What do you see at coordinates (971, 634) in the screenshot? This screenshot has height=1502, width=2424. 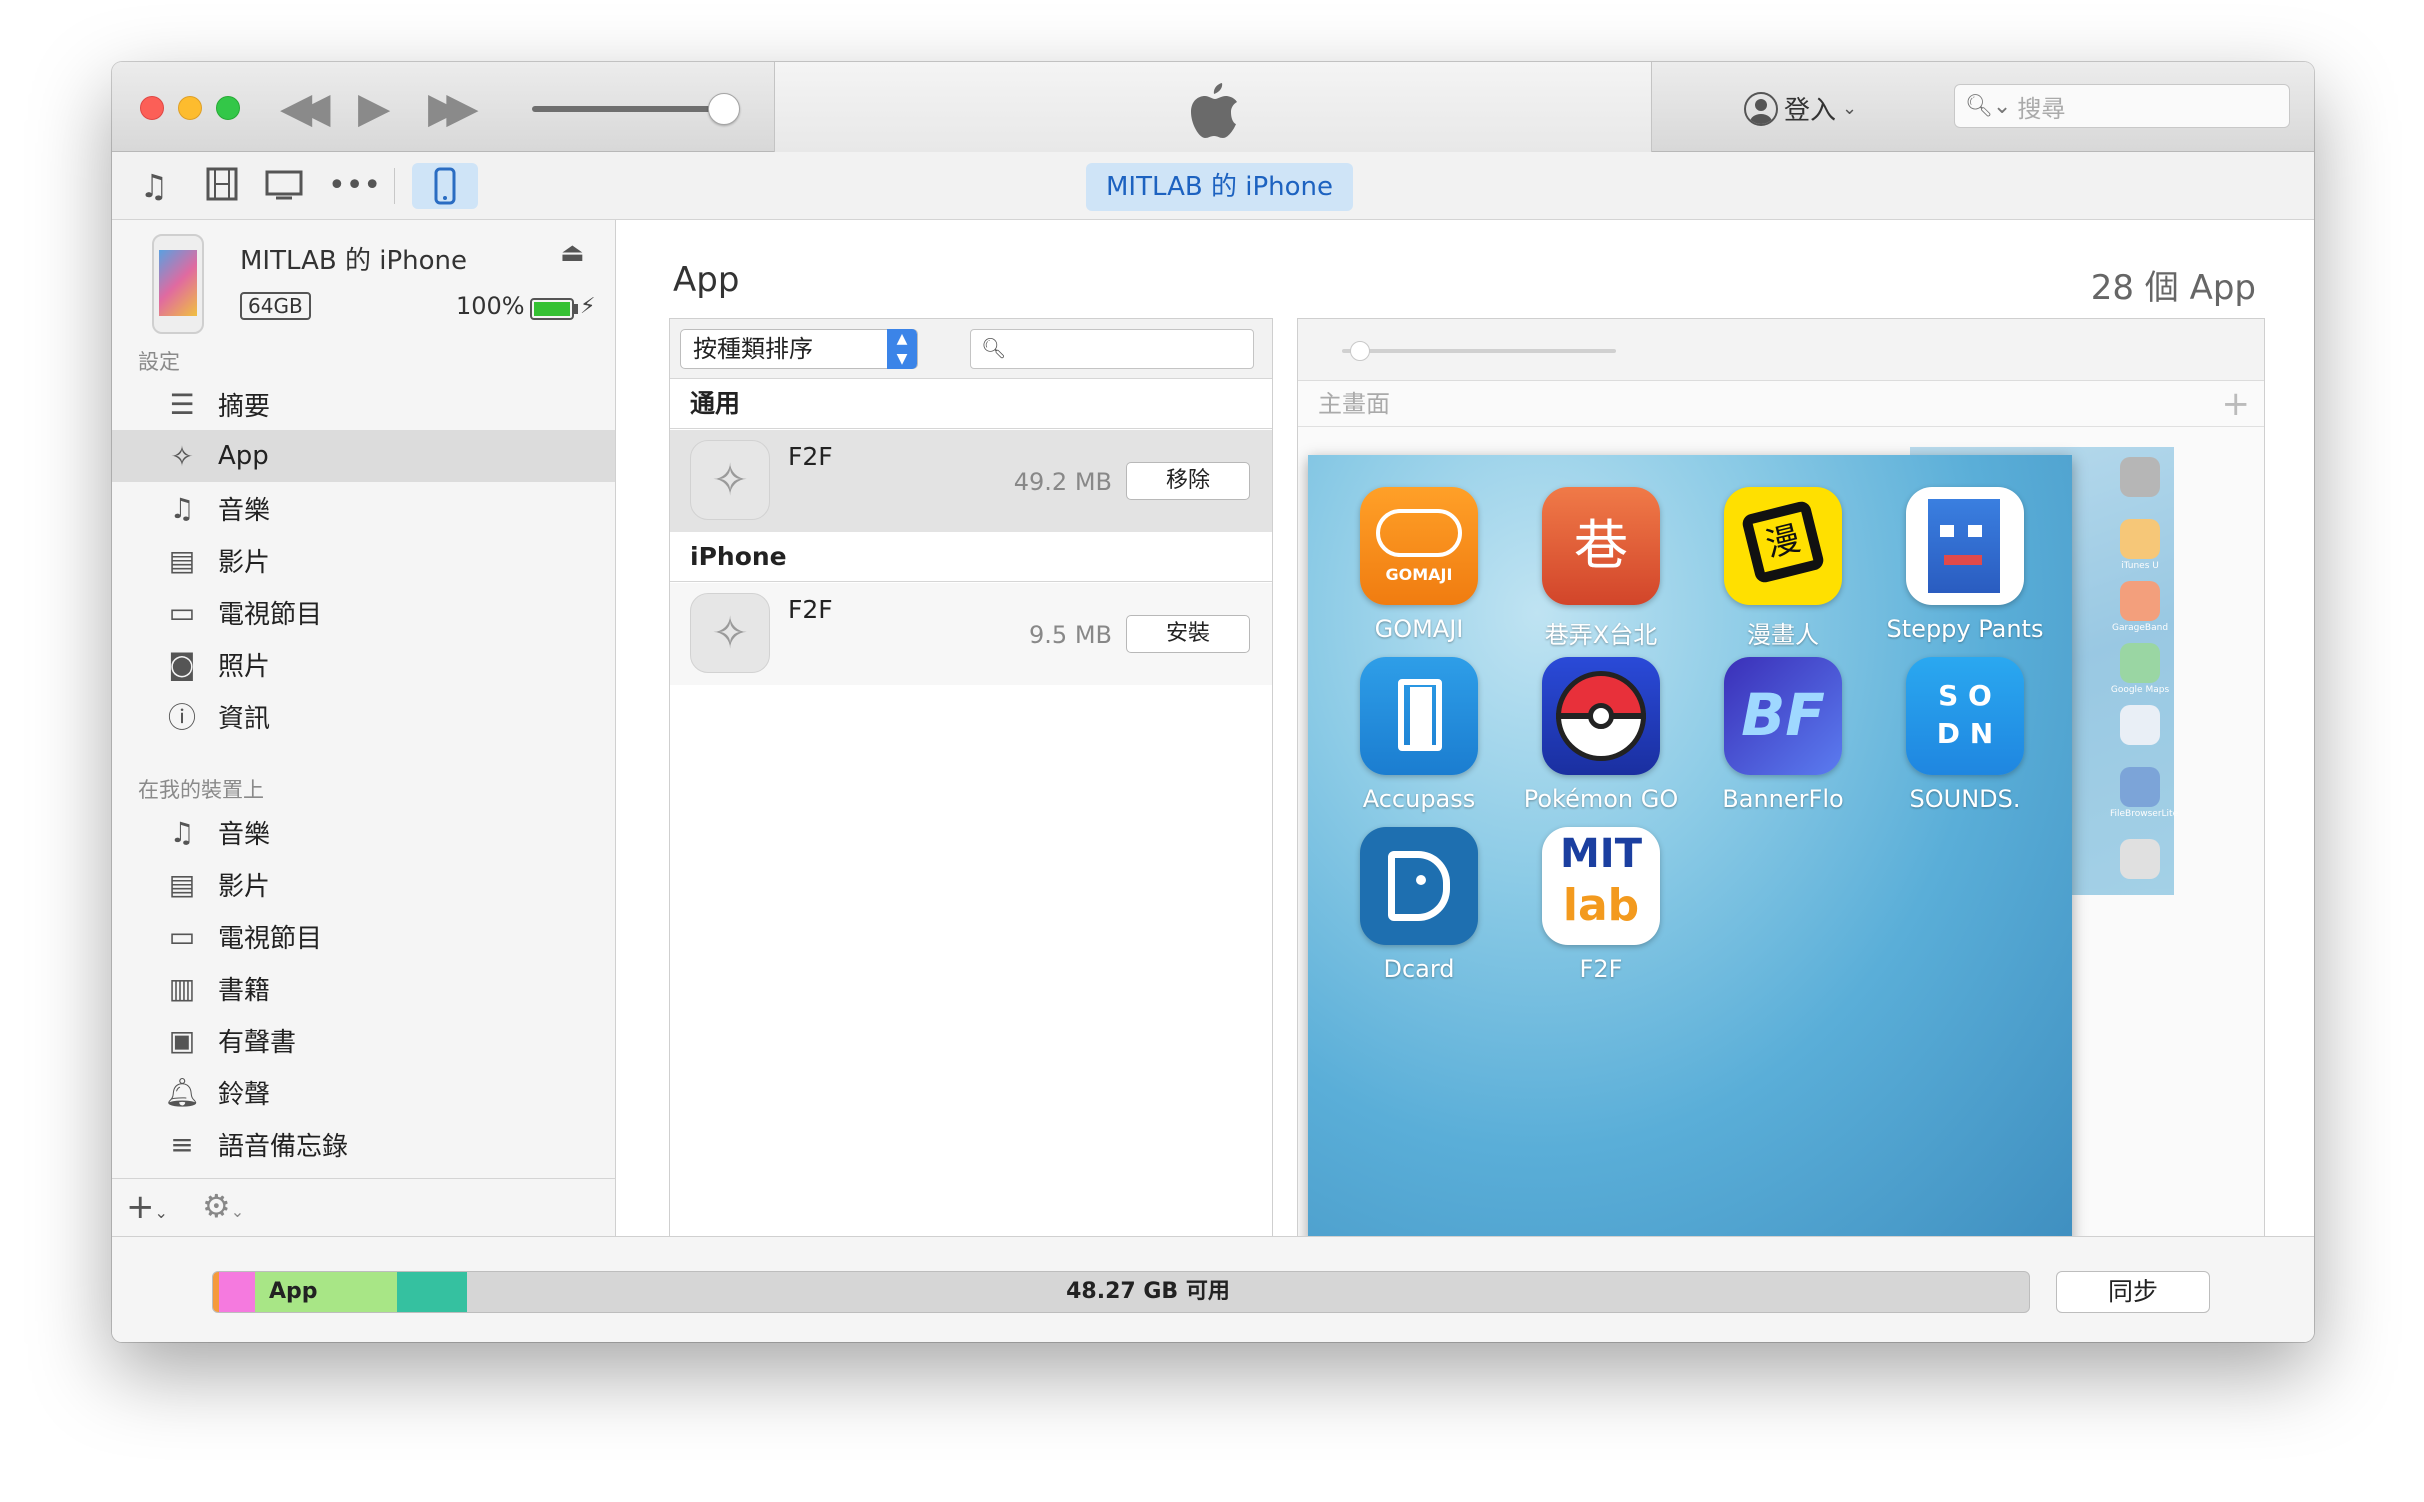 I see `app-row: ✧ F2F 9.5 MB 安裝` at bounding box center [971, 634].